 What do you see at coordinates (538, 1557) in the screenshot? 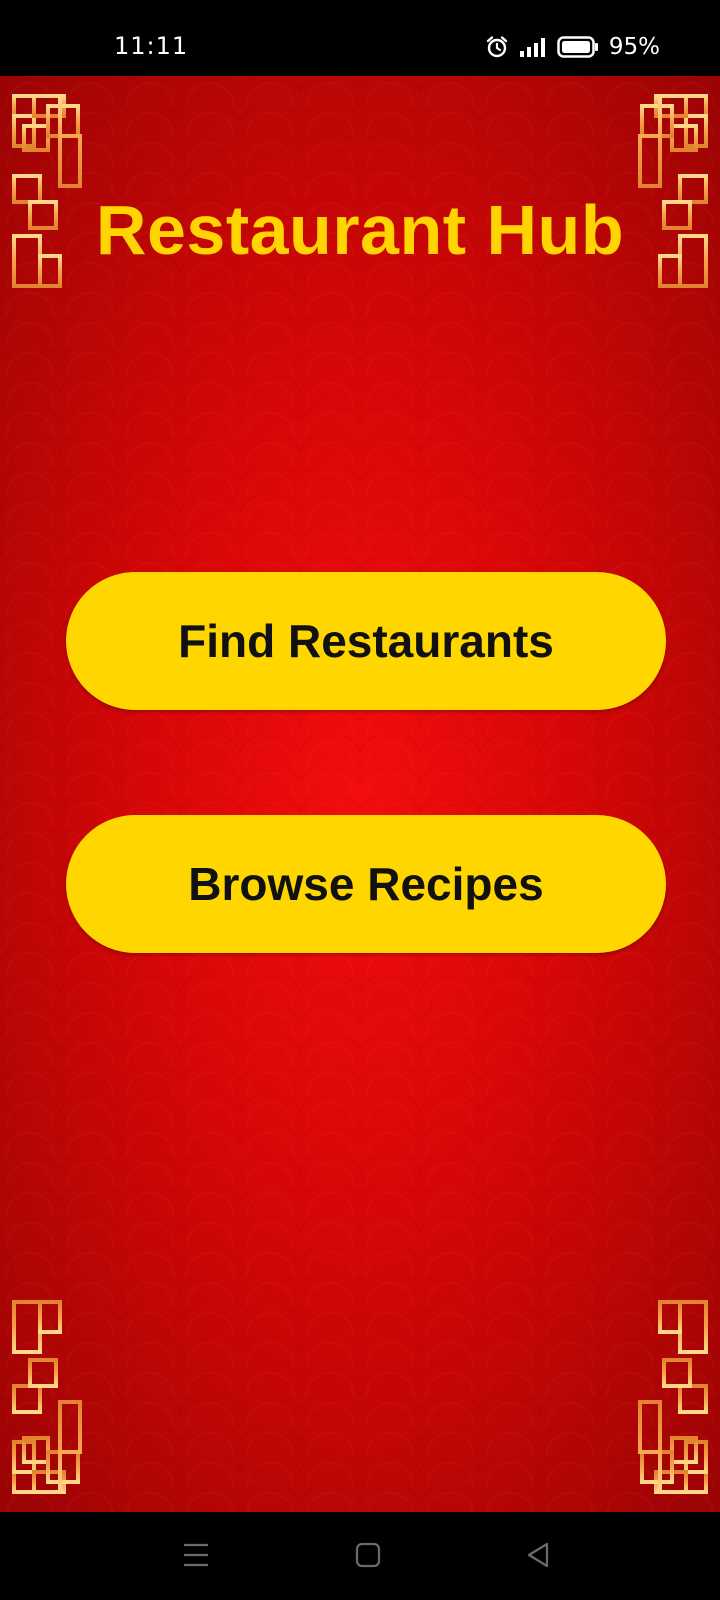
I see `back-icon` at bounding box center [538, 1557].